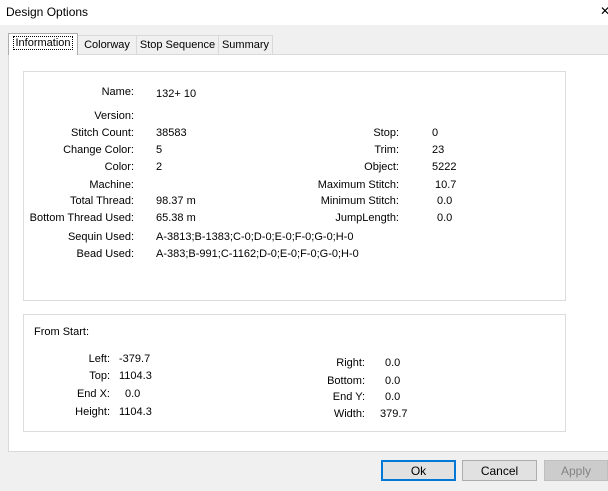 The width and height of the screenshot is (608, 491). What do you see at coordinates (93, 394) in the screenshot?
I see `end-x-label: End X:` at bounding box center [93, 394].